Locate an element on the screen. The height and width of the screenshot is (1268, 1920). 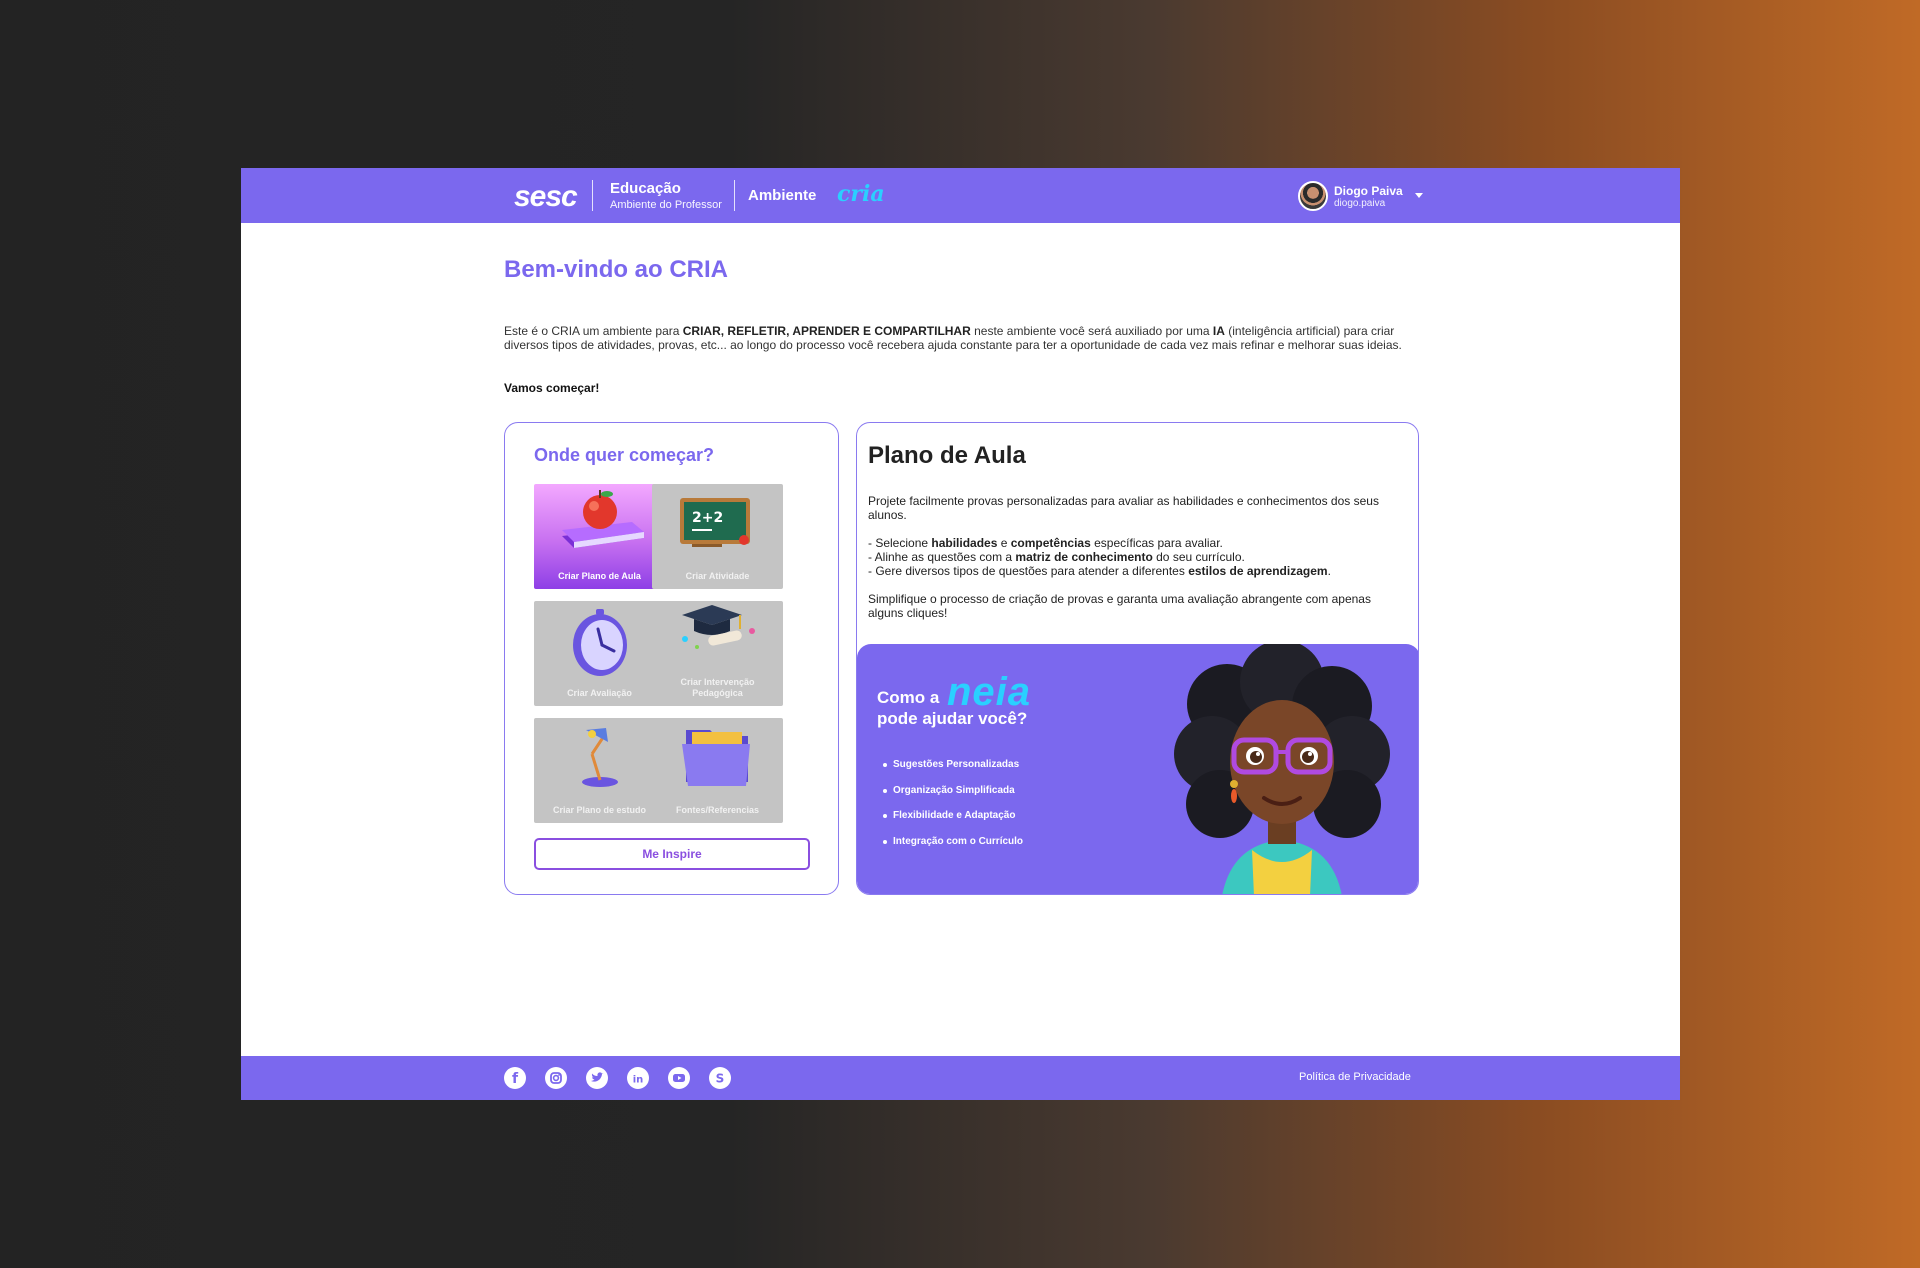
neia-question: Como a is located at coordinates (908, 697).